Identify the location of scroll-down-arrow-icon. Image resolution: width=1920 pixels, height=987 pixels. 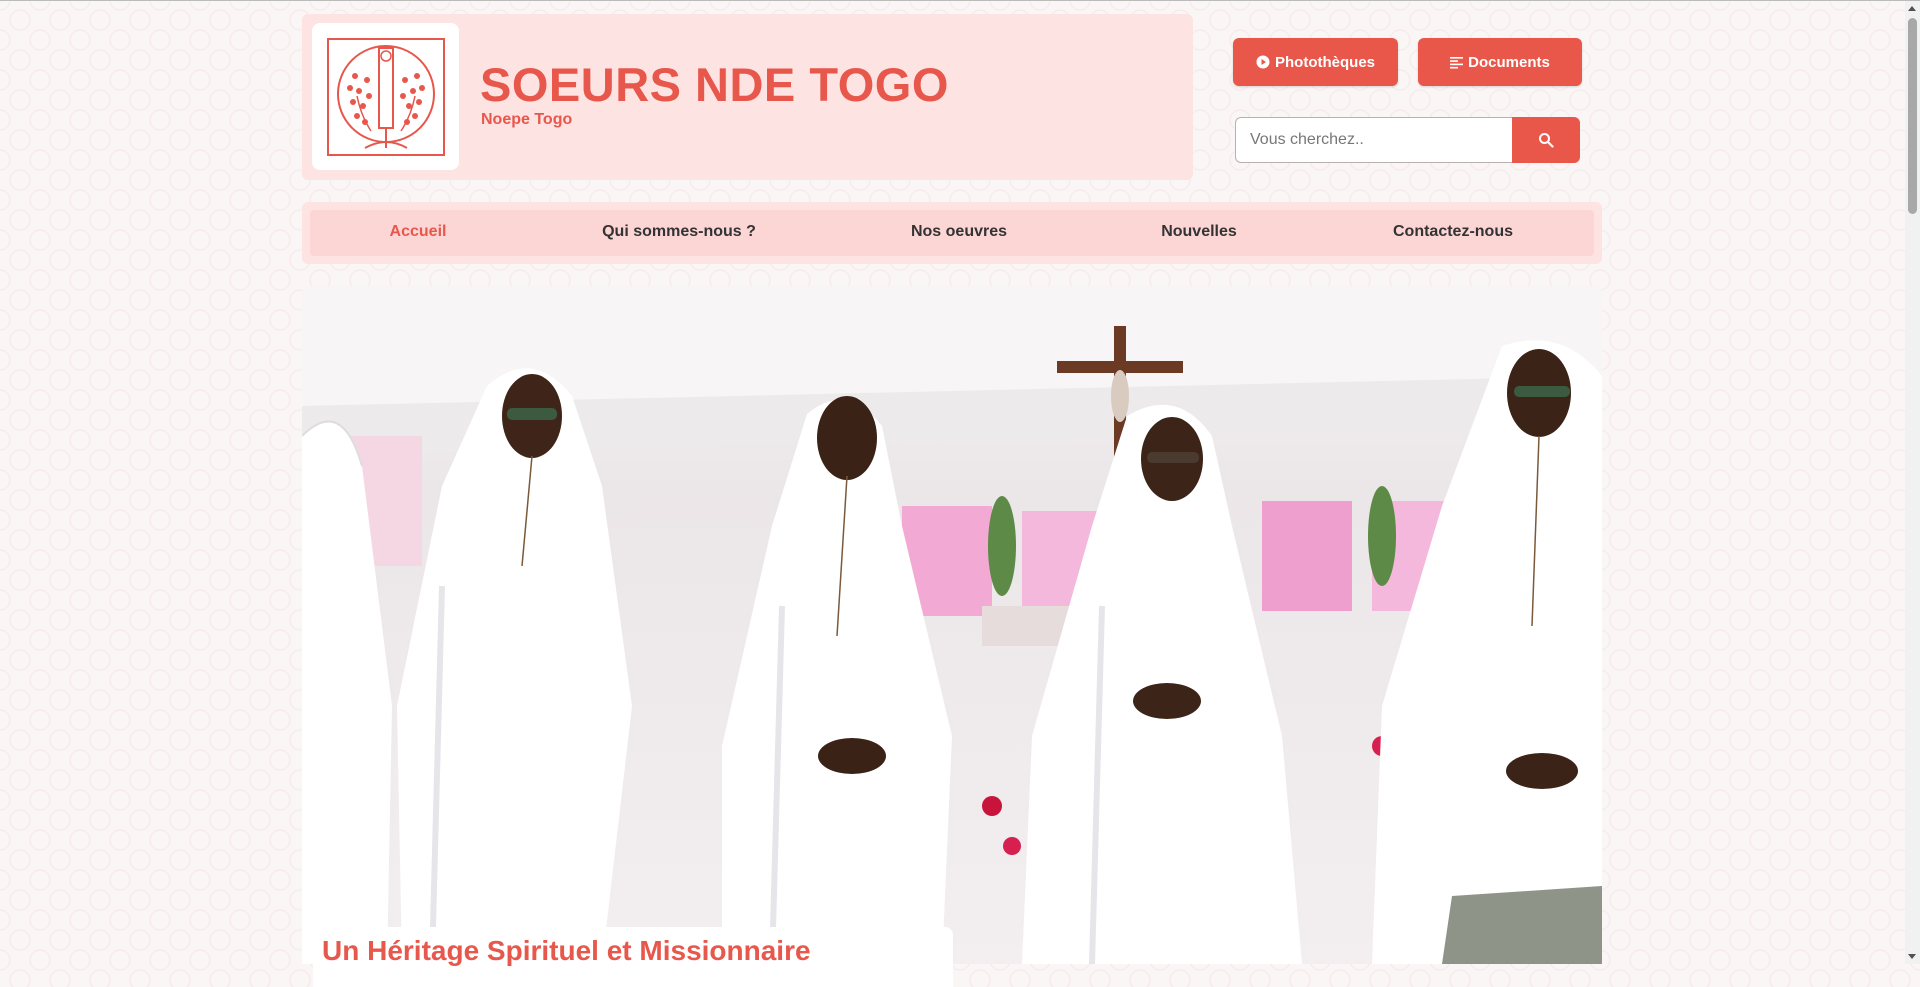
(1912, 956).